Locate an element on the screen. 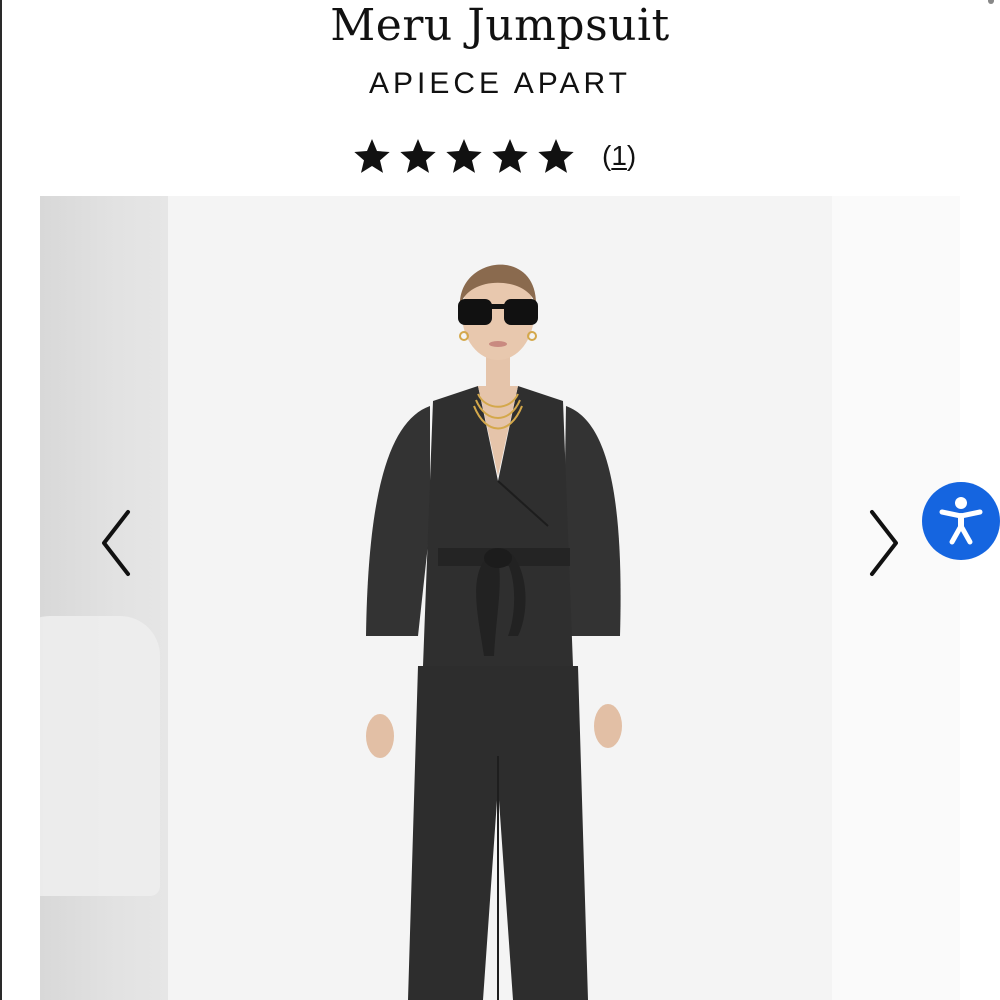 Image resolution: width=1000 pixels, height=1000 pixels. chevron-right-icon is located at coordinates (884, 543).